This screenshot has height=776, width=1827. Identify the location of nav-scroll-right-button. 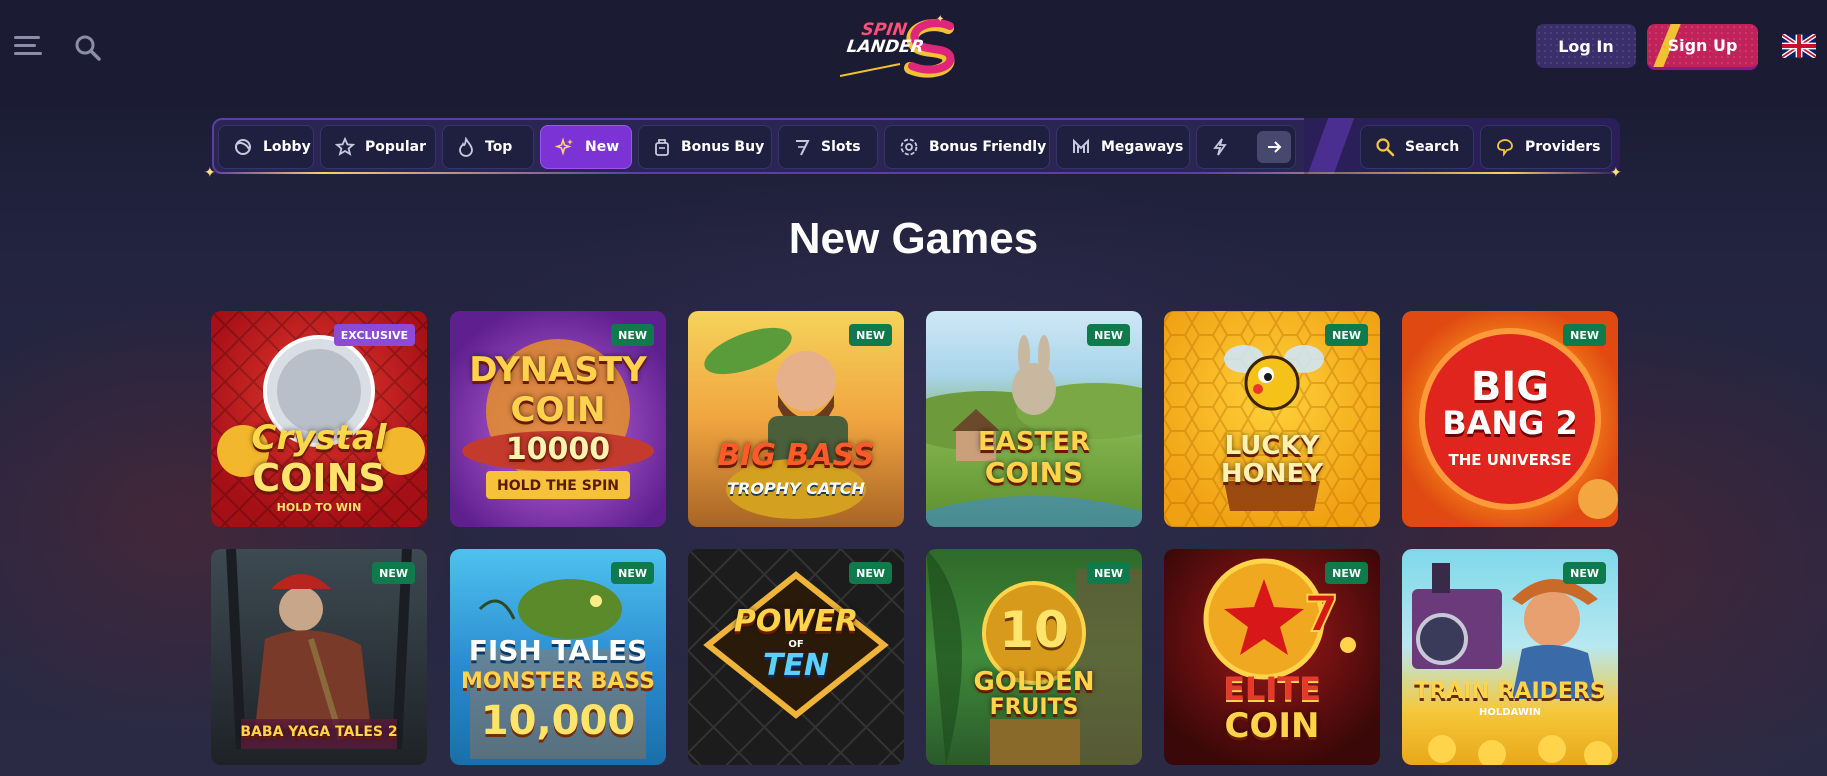
(1274, 147).